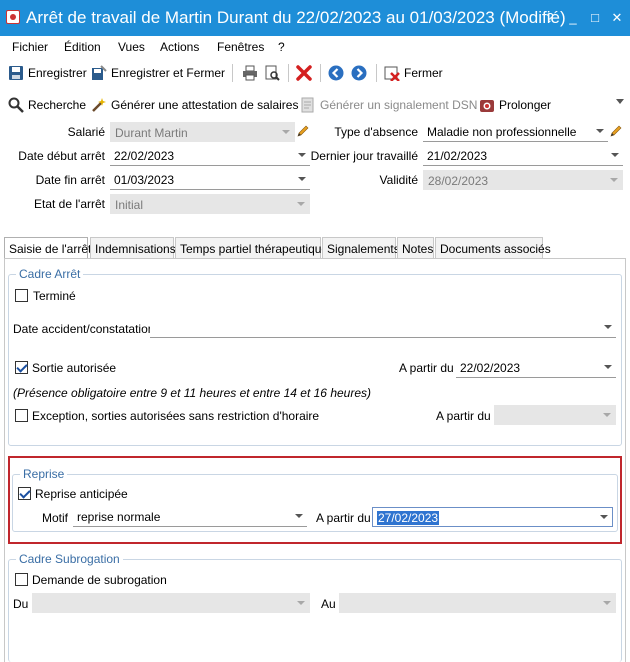 The width and height of the screenshot is (630, 662). Describe the element at coordinates (179, 47) in the screenshot. I see `menu-actions: Actions` at that location.